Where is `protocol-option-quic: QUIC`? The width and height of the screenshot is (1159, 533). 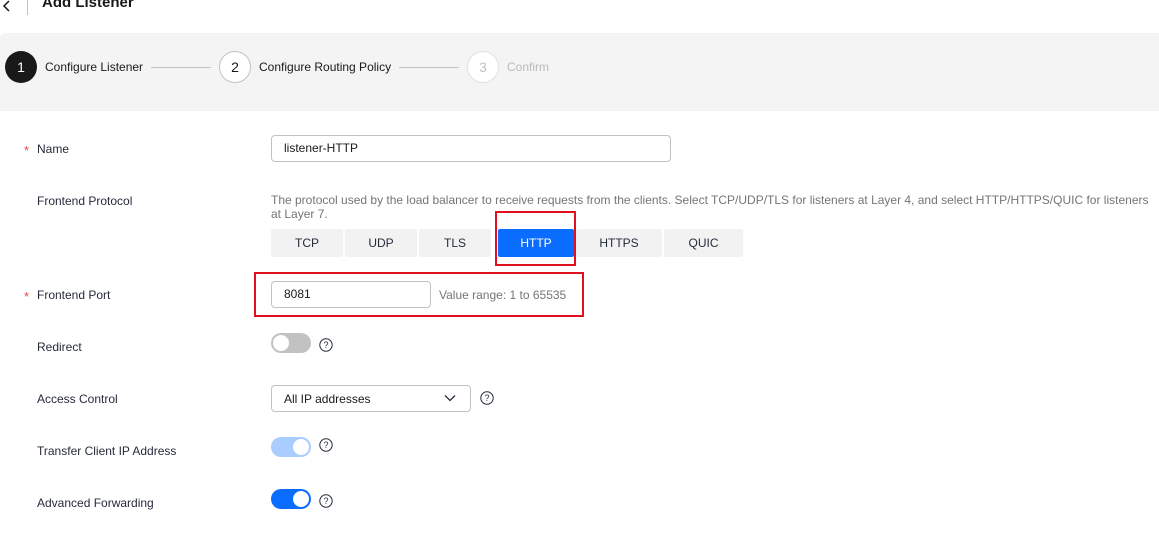 protocol-option-quic: QUIC is located at coordinates (703, 243).